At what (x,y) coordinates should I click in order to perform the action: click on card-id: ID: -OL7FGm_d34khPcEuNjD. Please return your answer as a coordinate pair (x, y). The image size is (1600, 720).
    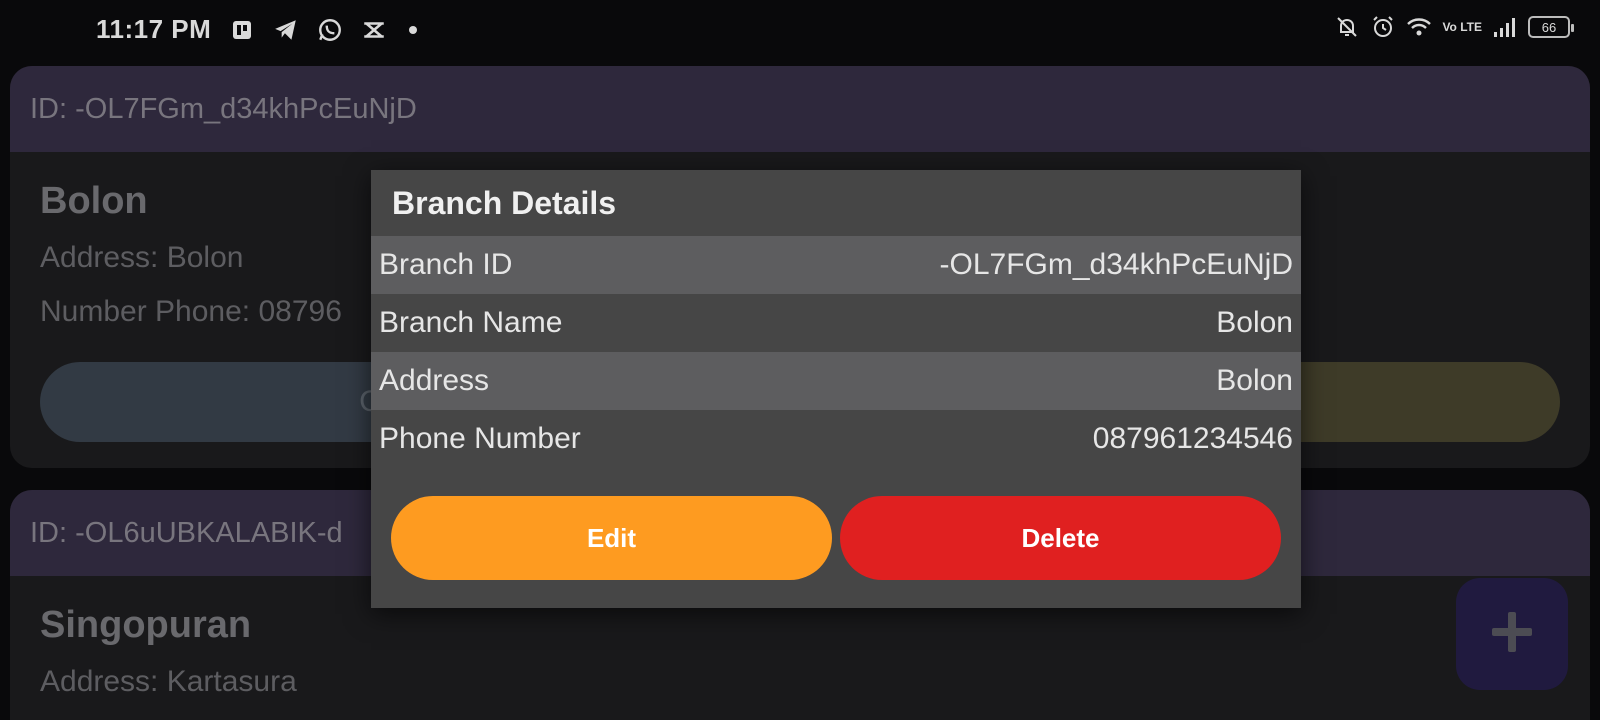
    Looking at the image, I should click on (223, 108).